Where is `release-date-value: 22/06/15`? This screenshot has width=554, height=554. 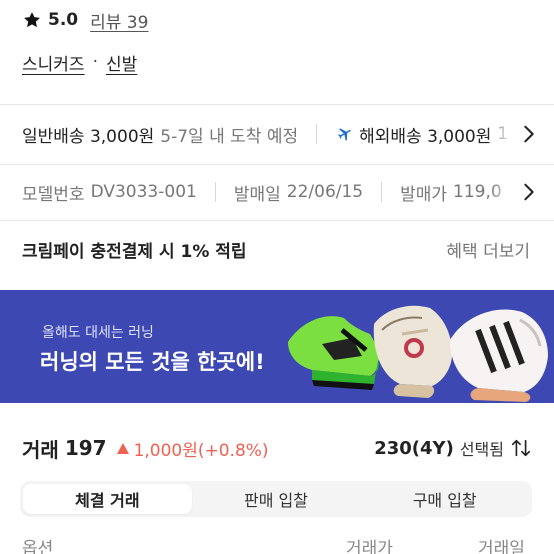
release-date-value: 22/06/15 is located at coordinates (325, 192).